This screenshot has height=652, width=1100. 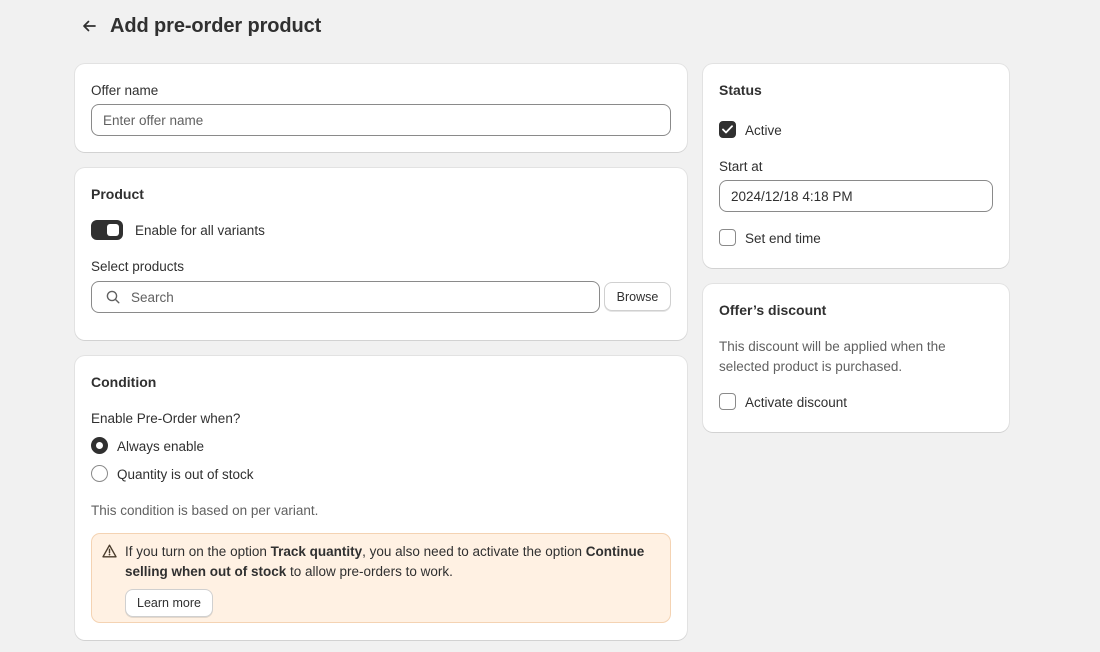 What do you see at coordinates (166, 418) in the screenshot?
I see `condition-question: Enable Pre-Order when?` at bounding box center [166, 418].